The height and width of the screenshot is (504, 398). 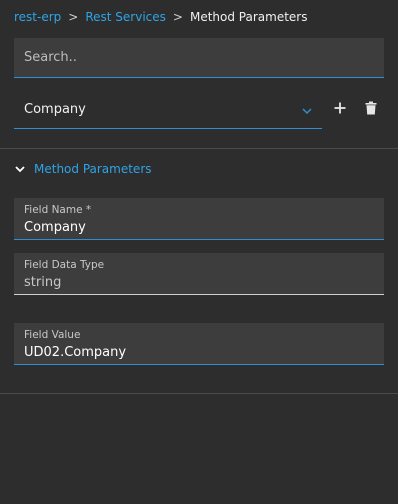 I want to click on plus-icon, so click(x=340, y=108).